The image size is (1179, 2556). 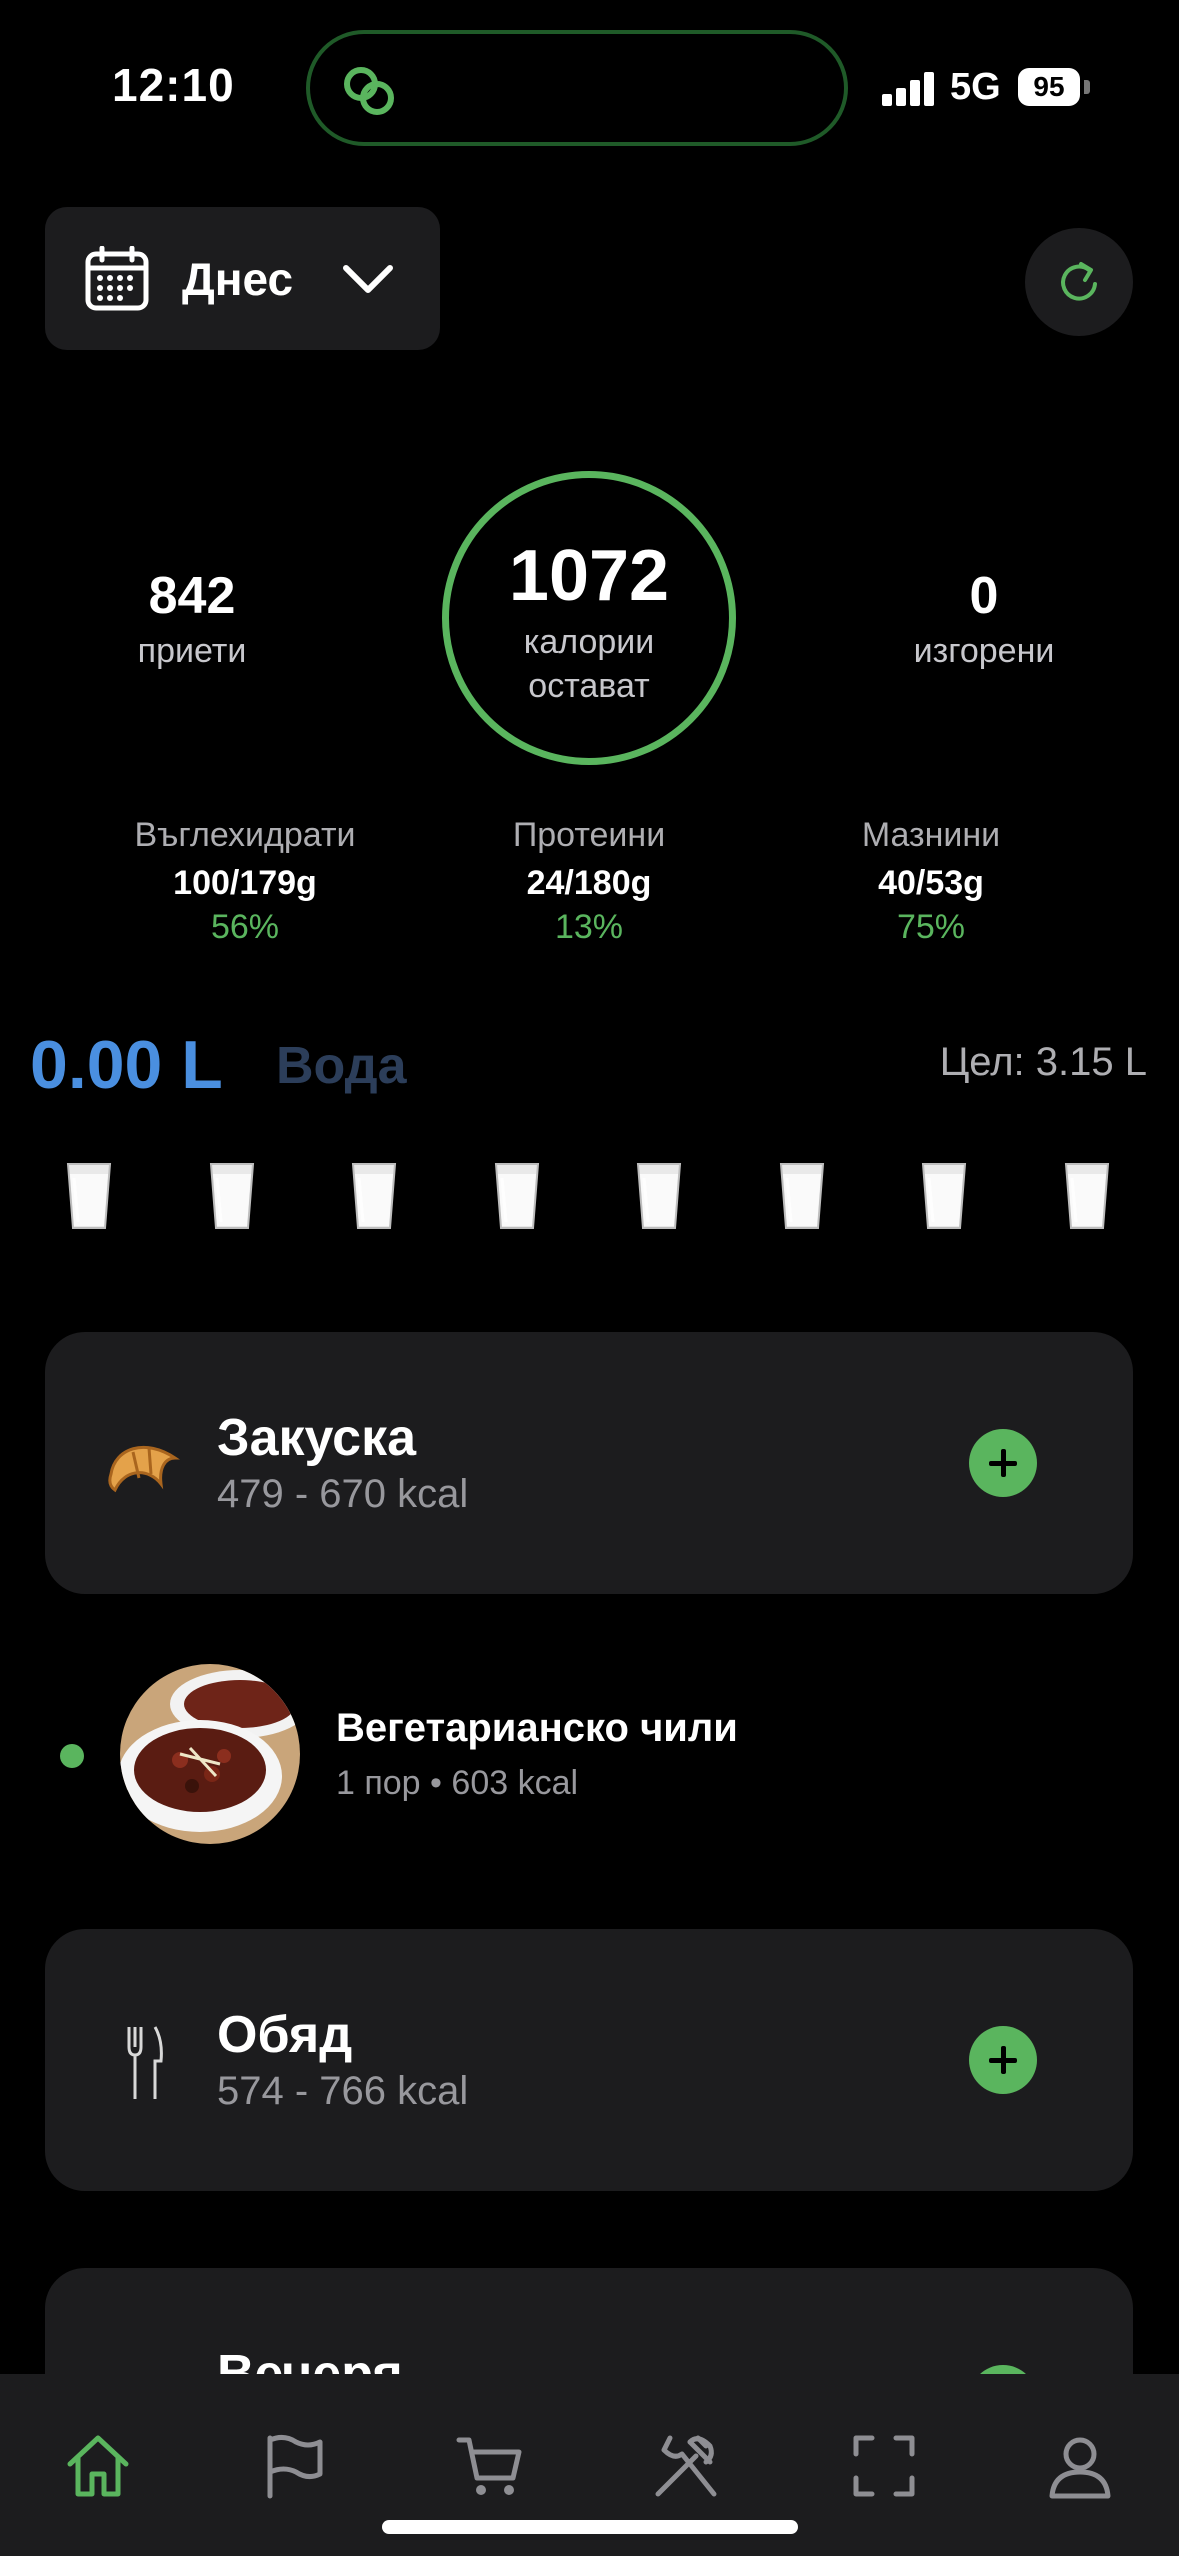 What do you see at coordinates (884, 2466) in the screenshot?
I see `scan-icon` at bounding box center [884, 2466].